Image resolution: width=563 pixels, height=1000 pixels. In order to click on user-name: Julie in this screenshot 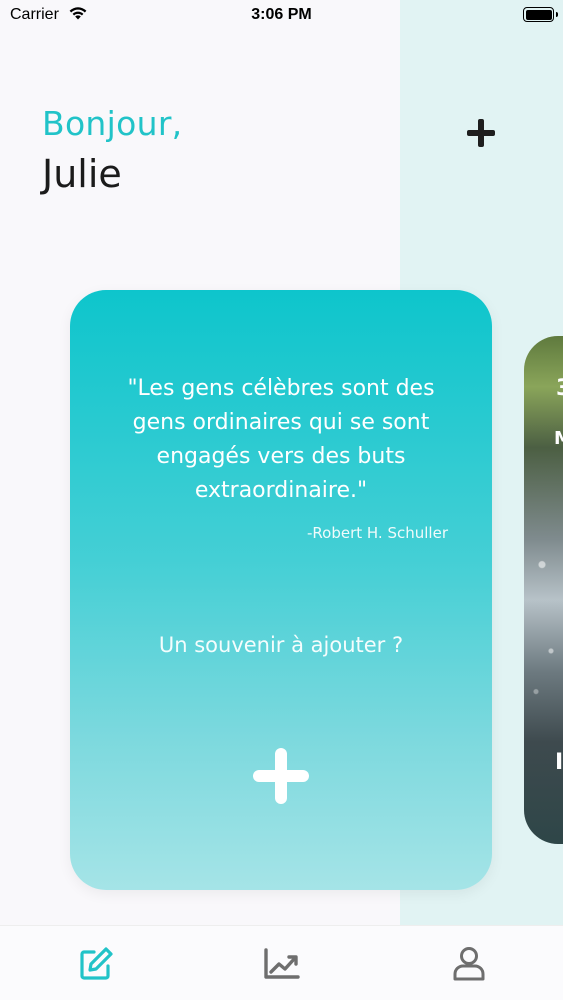, I will do `click(82, 174)`.